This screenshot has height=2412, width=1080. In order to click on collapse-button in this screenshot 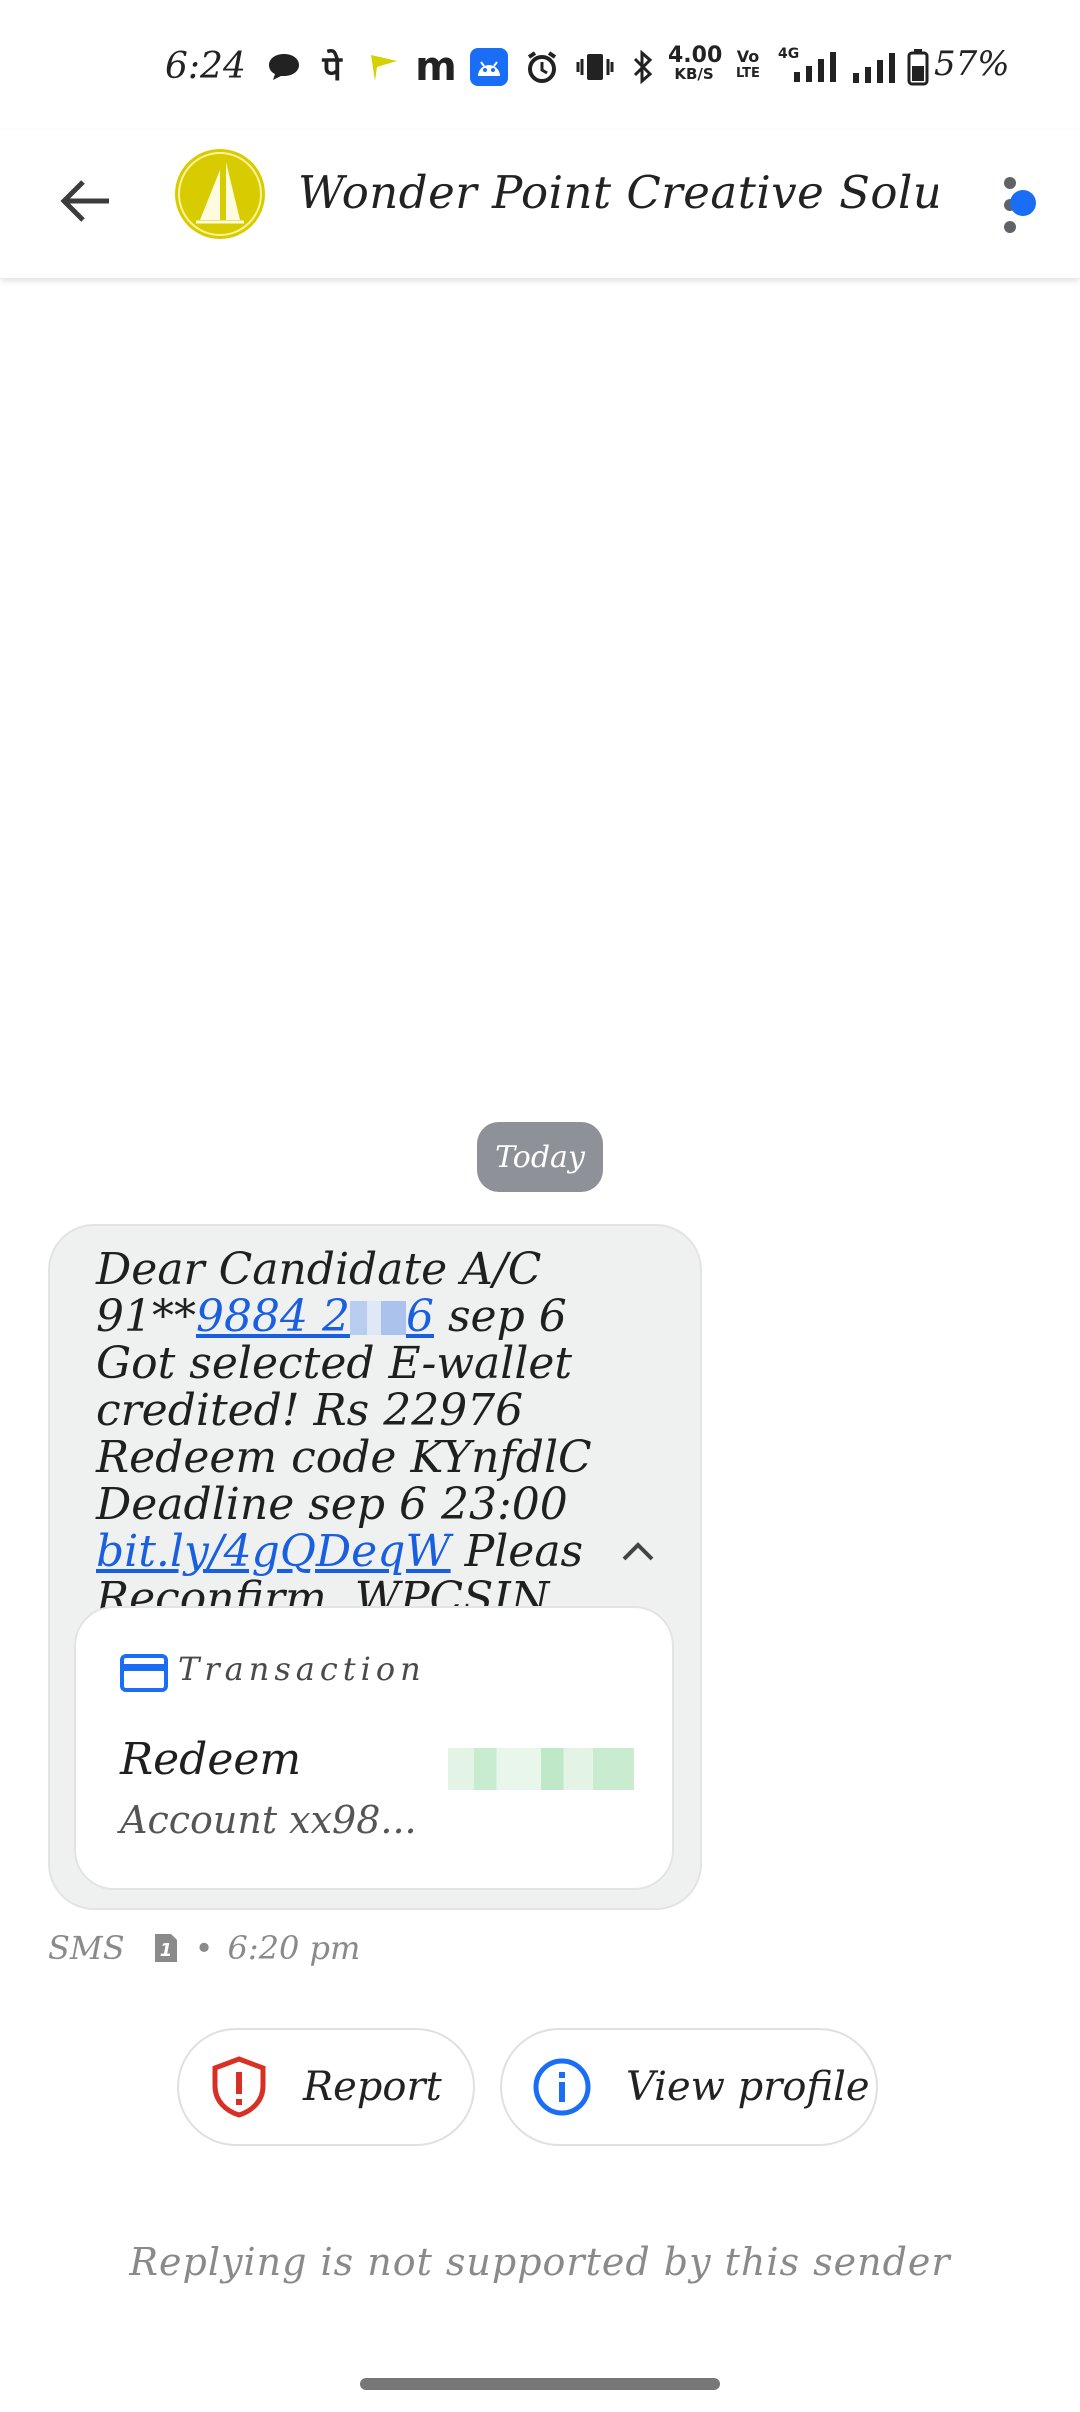, I will do `click(638, 1552)`.